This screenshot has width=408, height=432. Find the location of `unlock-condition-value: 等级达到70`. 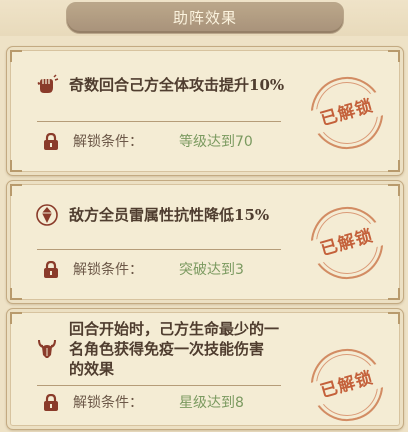

unlock-condition-value: 等级达到70 is located at coordinates (216, 142).